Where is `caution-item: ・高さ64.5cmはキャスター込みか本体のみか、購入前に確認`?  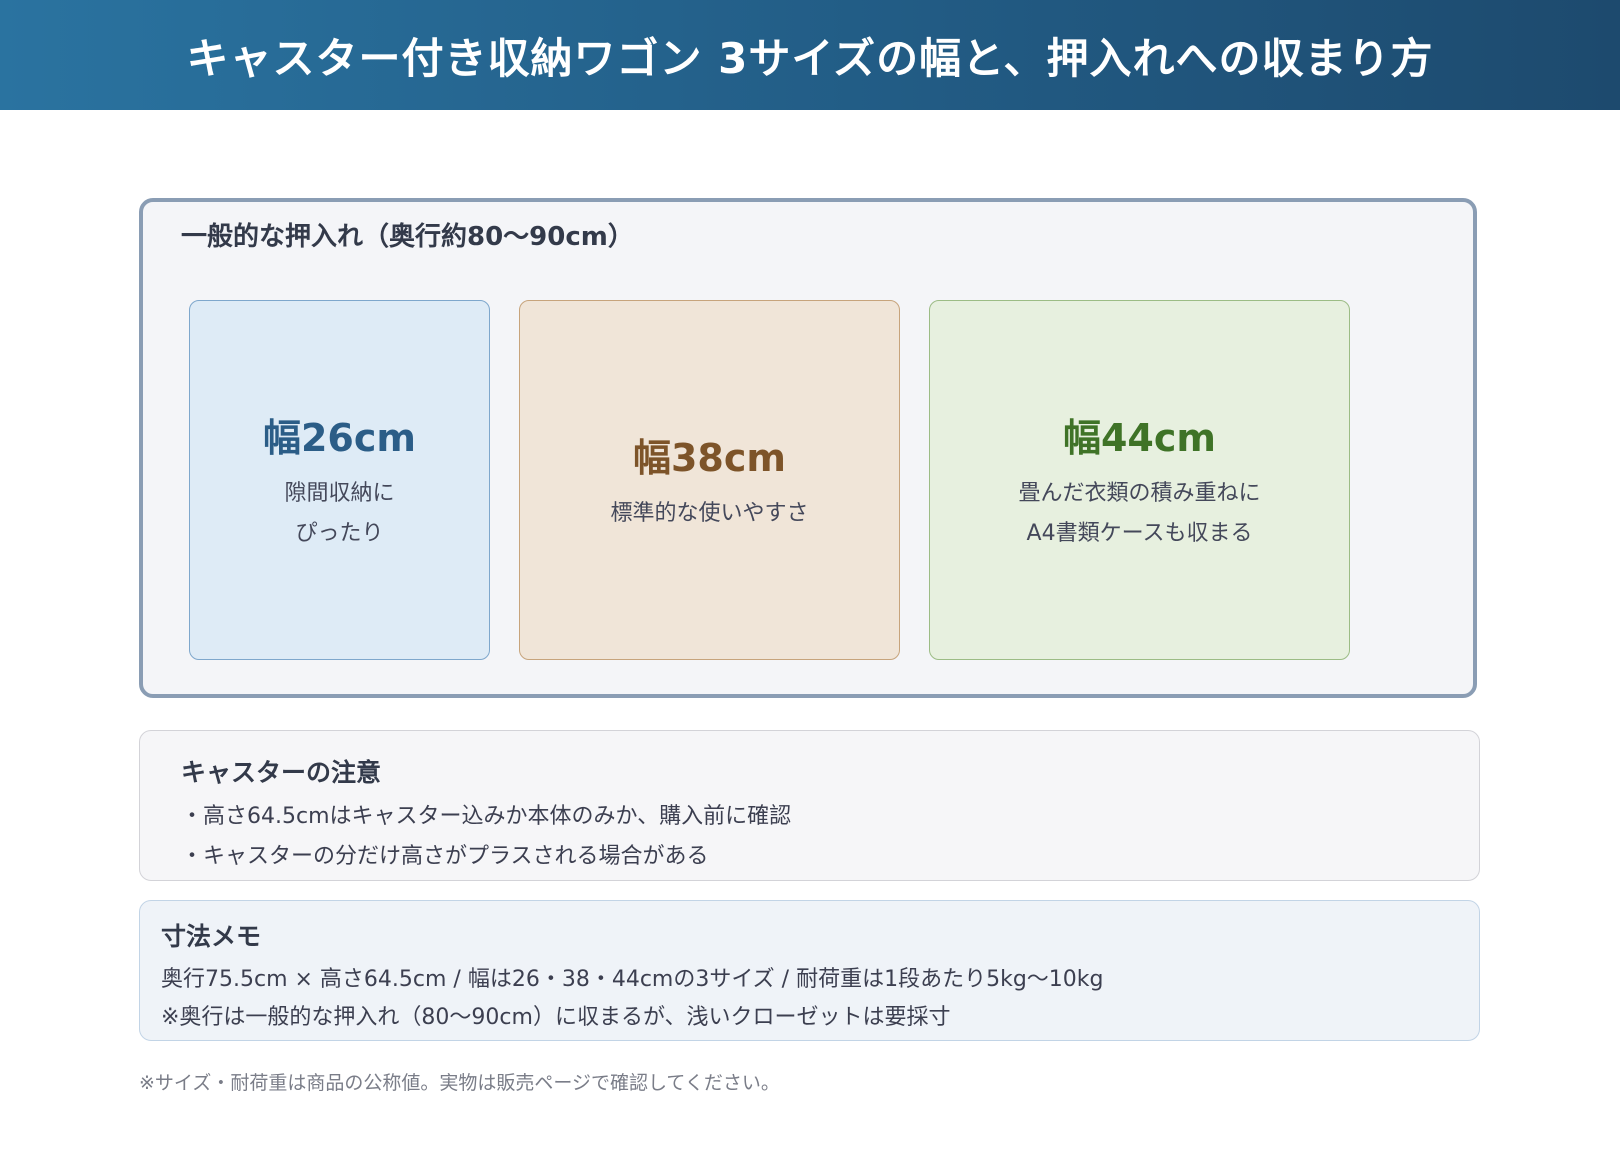
caution-item: ・高さ64.5cmはキャスター込みか本体のみか、購入前に確認 is located at coordinates (486, 816).